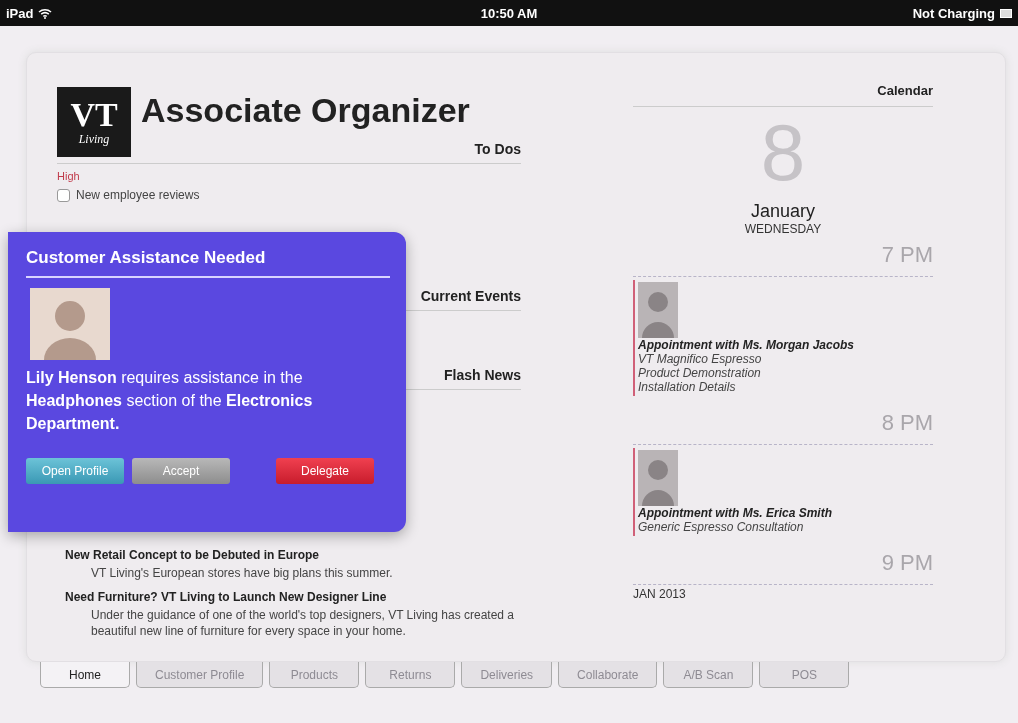 Image resolution: width=1018 pixels, height=723 pixels. Describe the element at coordinates (687, 387) in the screenshot. I see `appointment-detail: Installation Details` at that location.